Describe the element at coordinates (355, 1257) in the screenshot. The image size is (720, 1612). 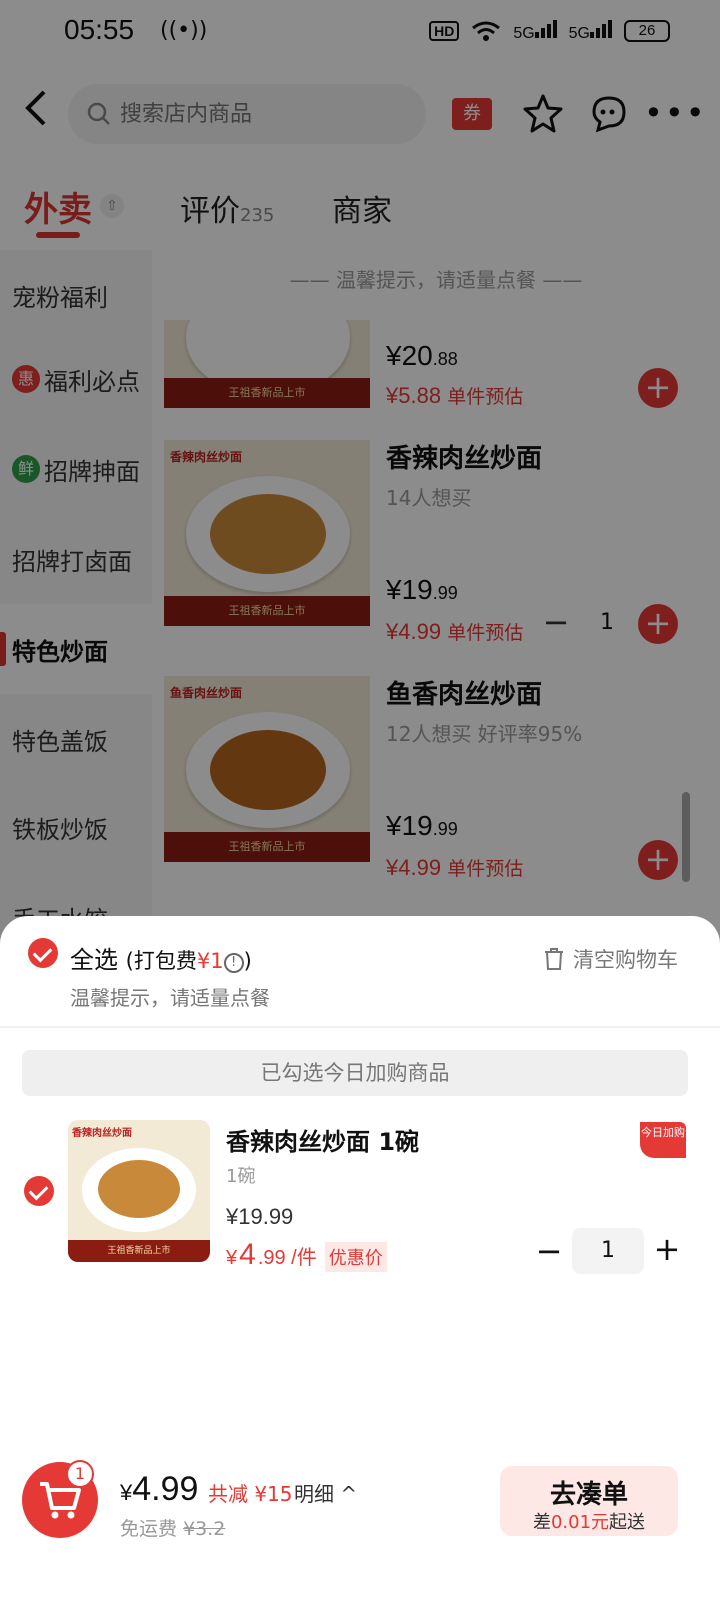
I see `deal-tag: 优惠价` at that location.